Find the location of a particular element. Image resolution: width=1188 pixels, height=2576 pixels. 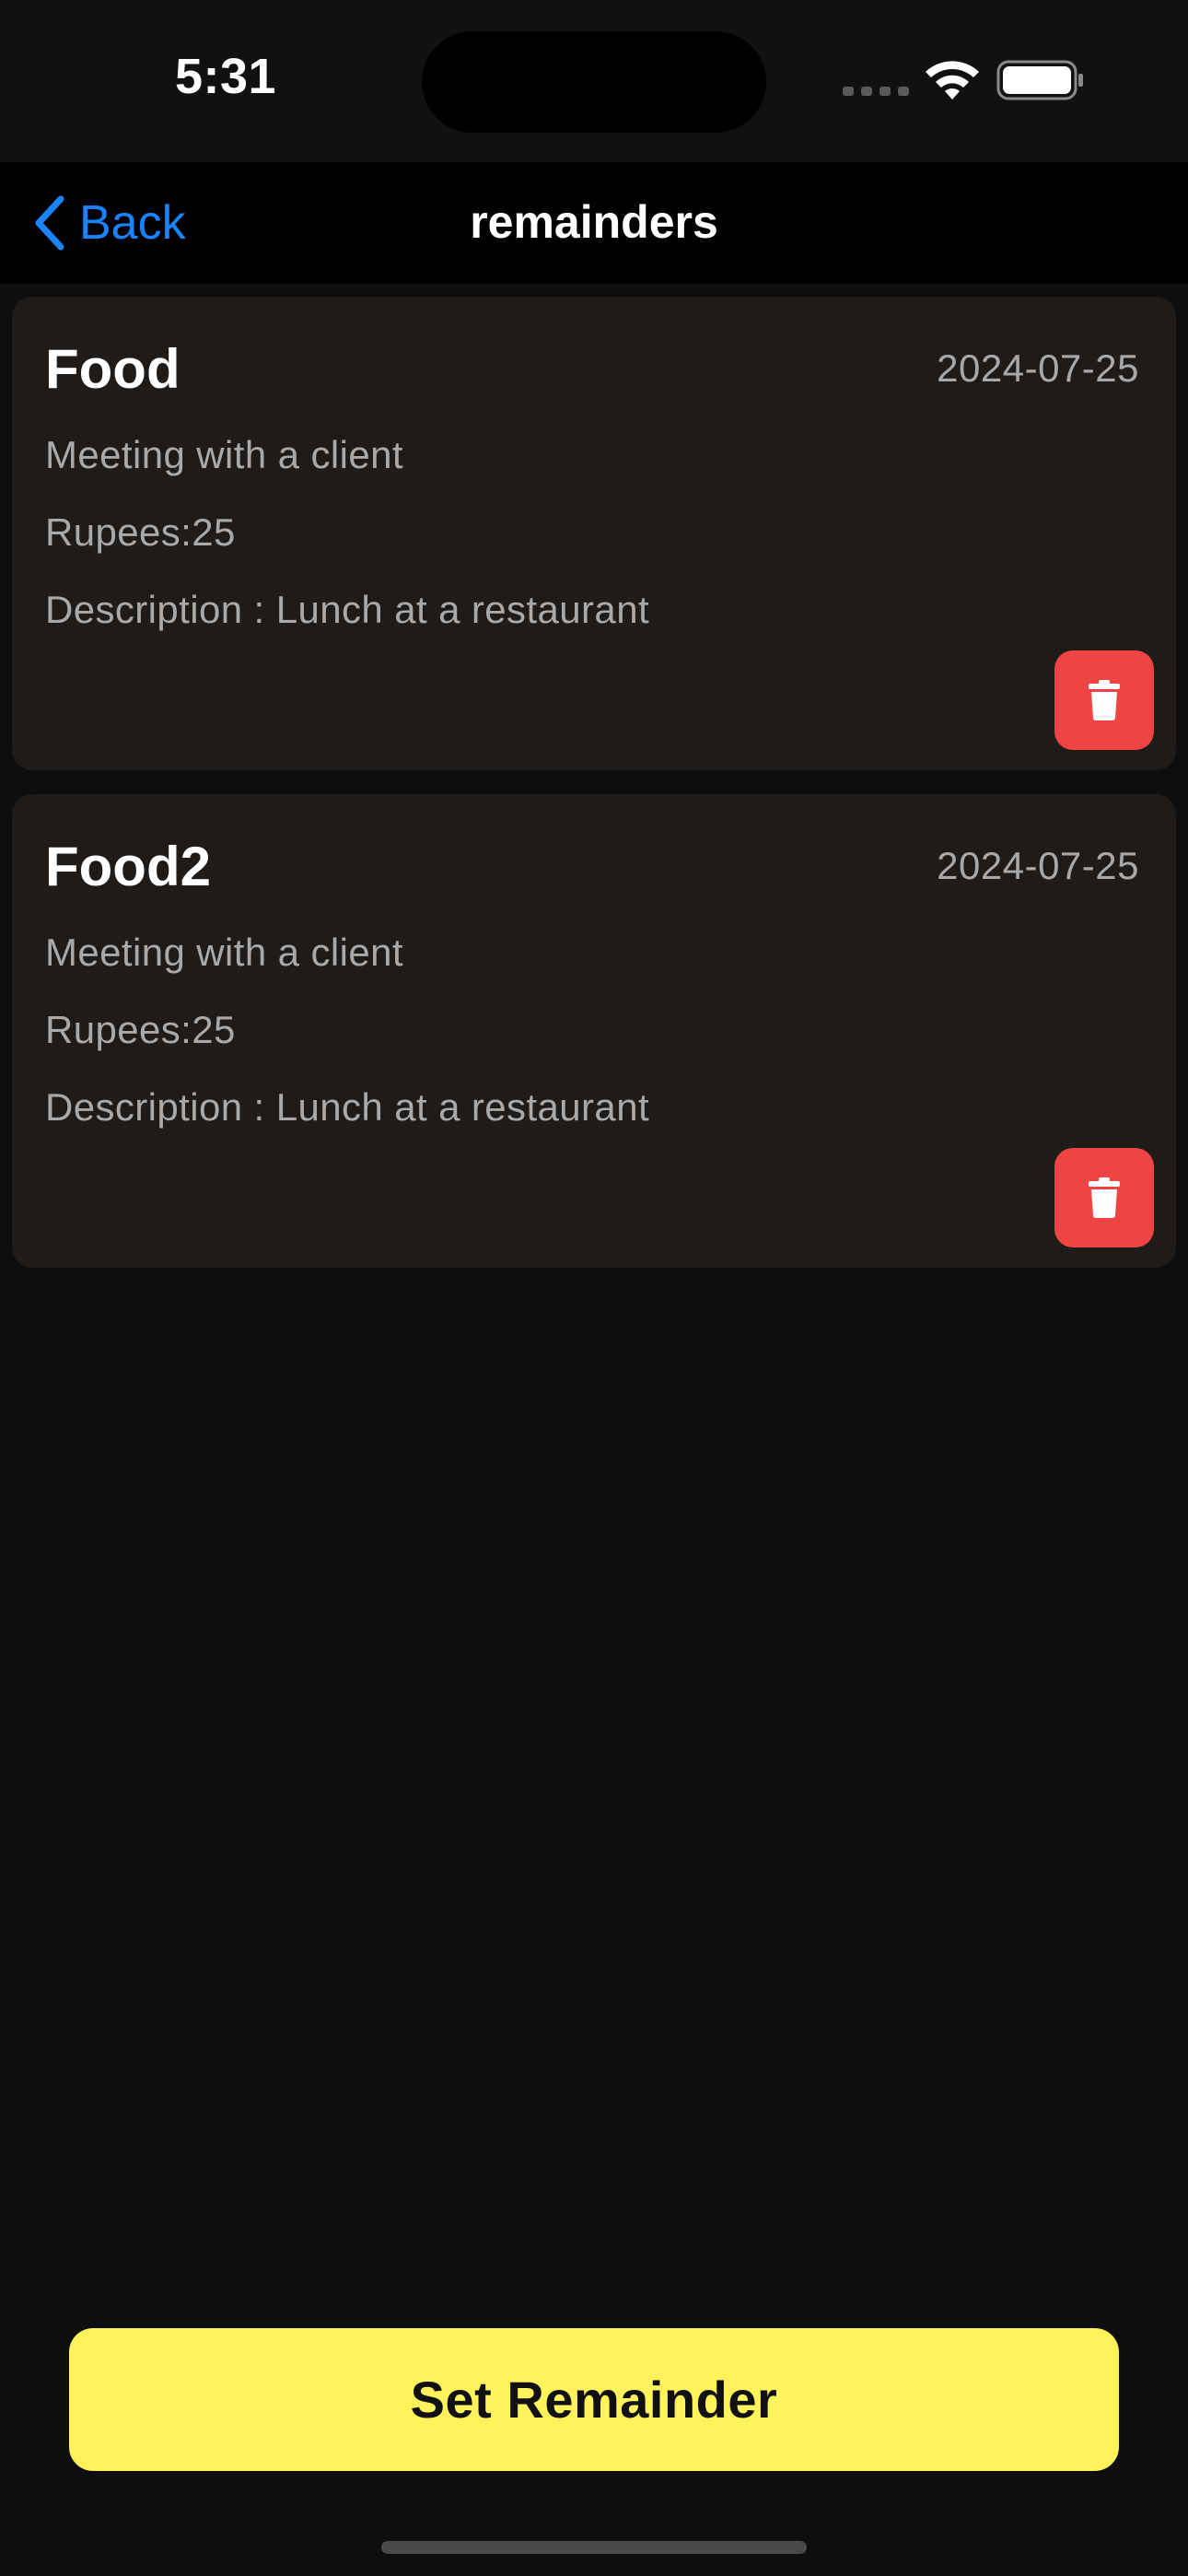

wifi-icon is located at coordinates (952, 80).